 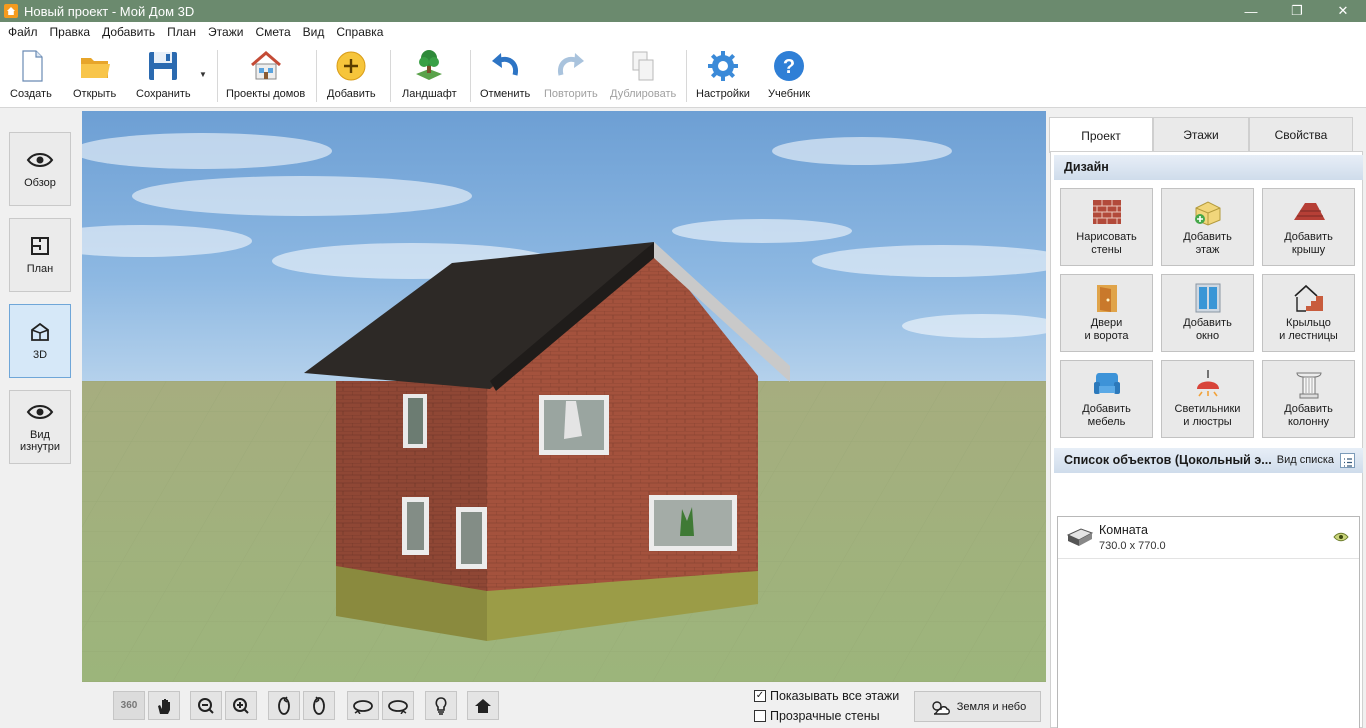 What do you see at coordinates (23, 32) in the screenshot?
I see `menu-file: Файл` at bounding box center [23, 32].